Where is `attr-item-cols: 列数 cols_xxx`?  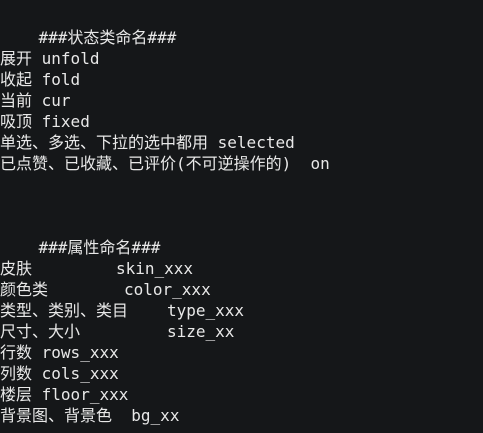 attr-item-cols: 列数 cols_xxx is located at coordinates (241, 373).